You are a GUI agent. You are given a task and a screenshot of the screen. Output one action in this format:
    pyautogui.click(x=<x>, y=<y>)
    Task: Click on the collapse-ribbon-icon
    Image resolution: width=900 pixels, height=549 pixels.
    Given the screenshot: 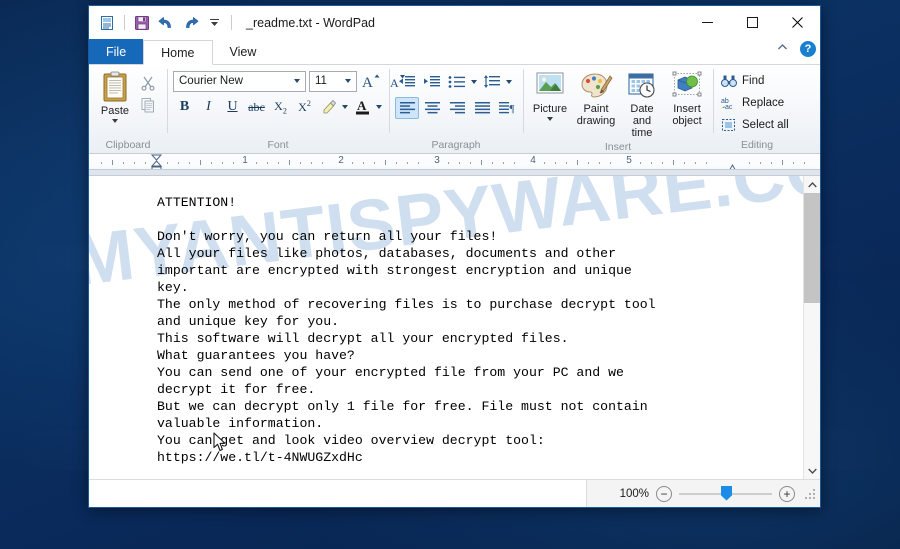 What is the action you would take?
    pyautogui.click(x=782, y=49)
    